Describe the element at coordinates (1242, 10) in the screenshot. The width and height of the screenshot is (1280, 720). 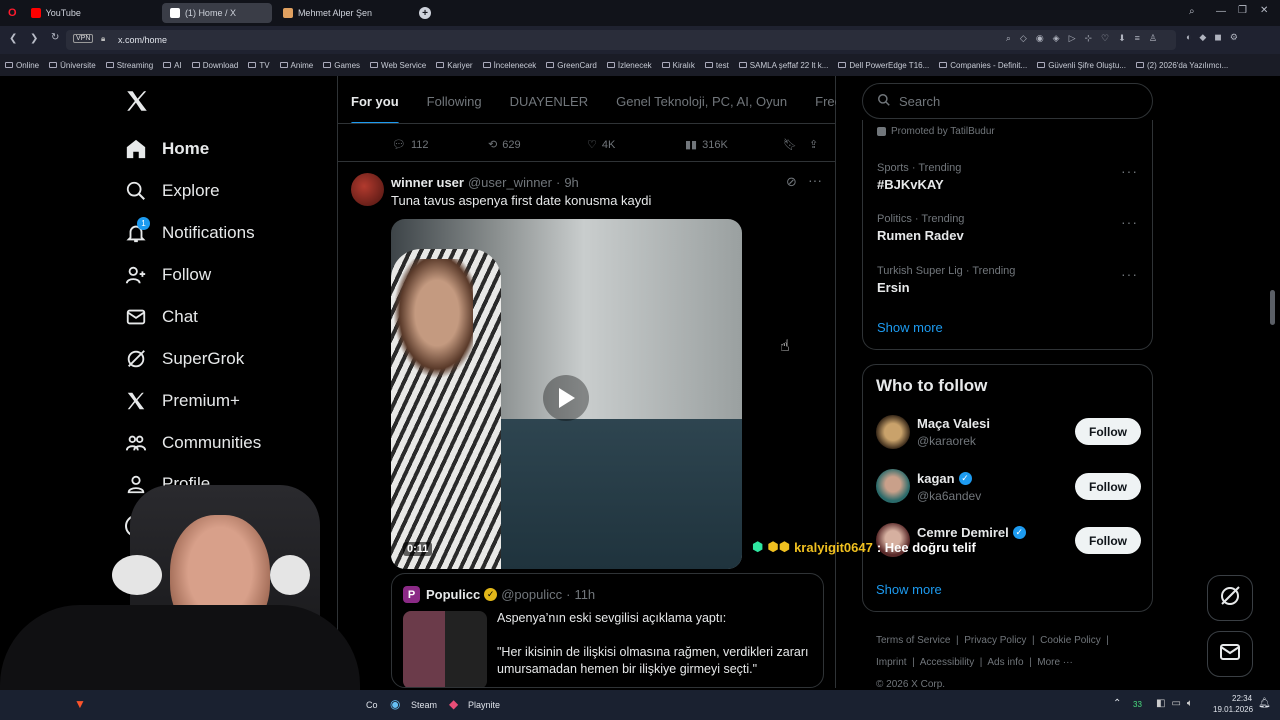
I see `maximize-icon: ❐` at that location.